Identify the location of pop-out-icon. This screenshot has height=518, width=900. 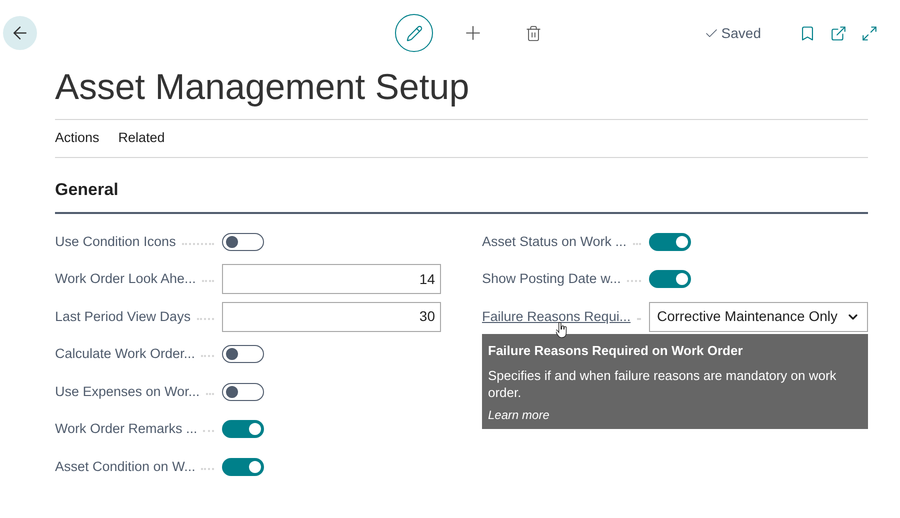
(838, 33).